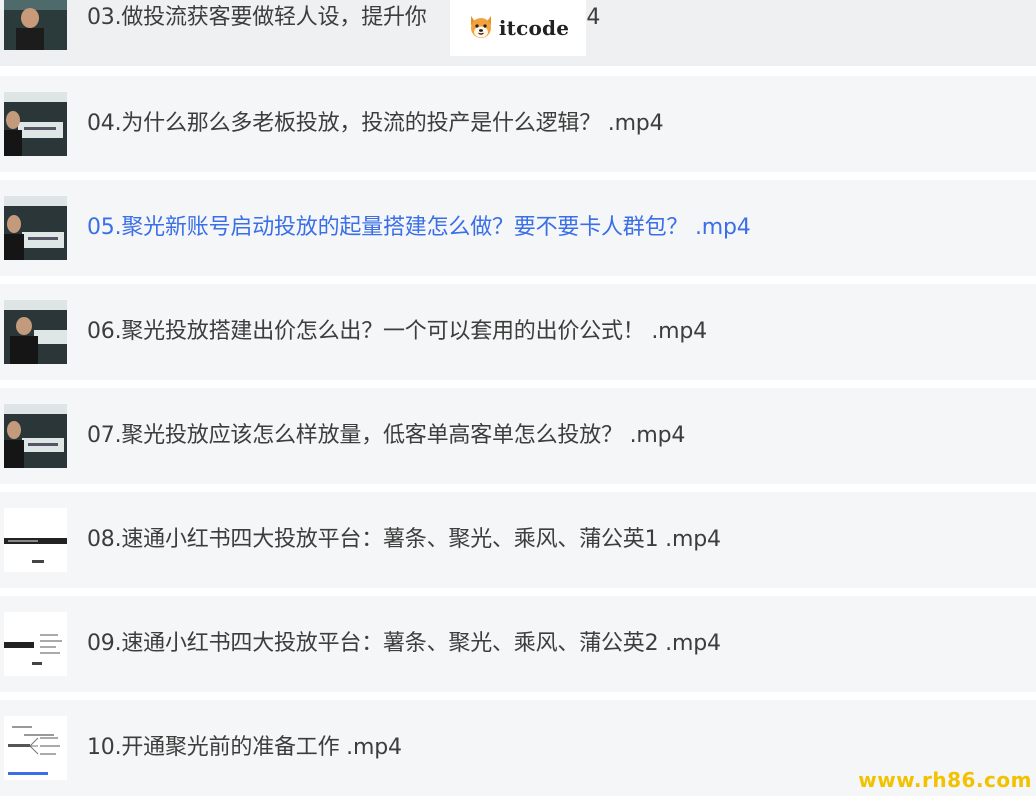 This screenshot has width=1036, height=798. I want to click on list-item: 09.速通小红书四大投放平台：薯条、聚光、乘风、蒲公英2 .mp4, so click(518, 644).